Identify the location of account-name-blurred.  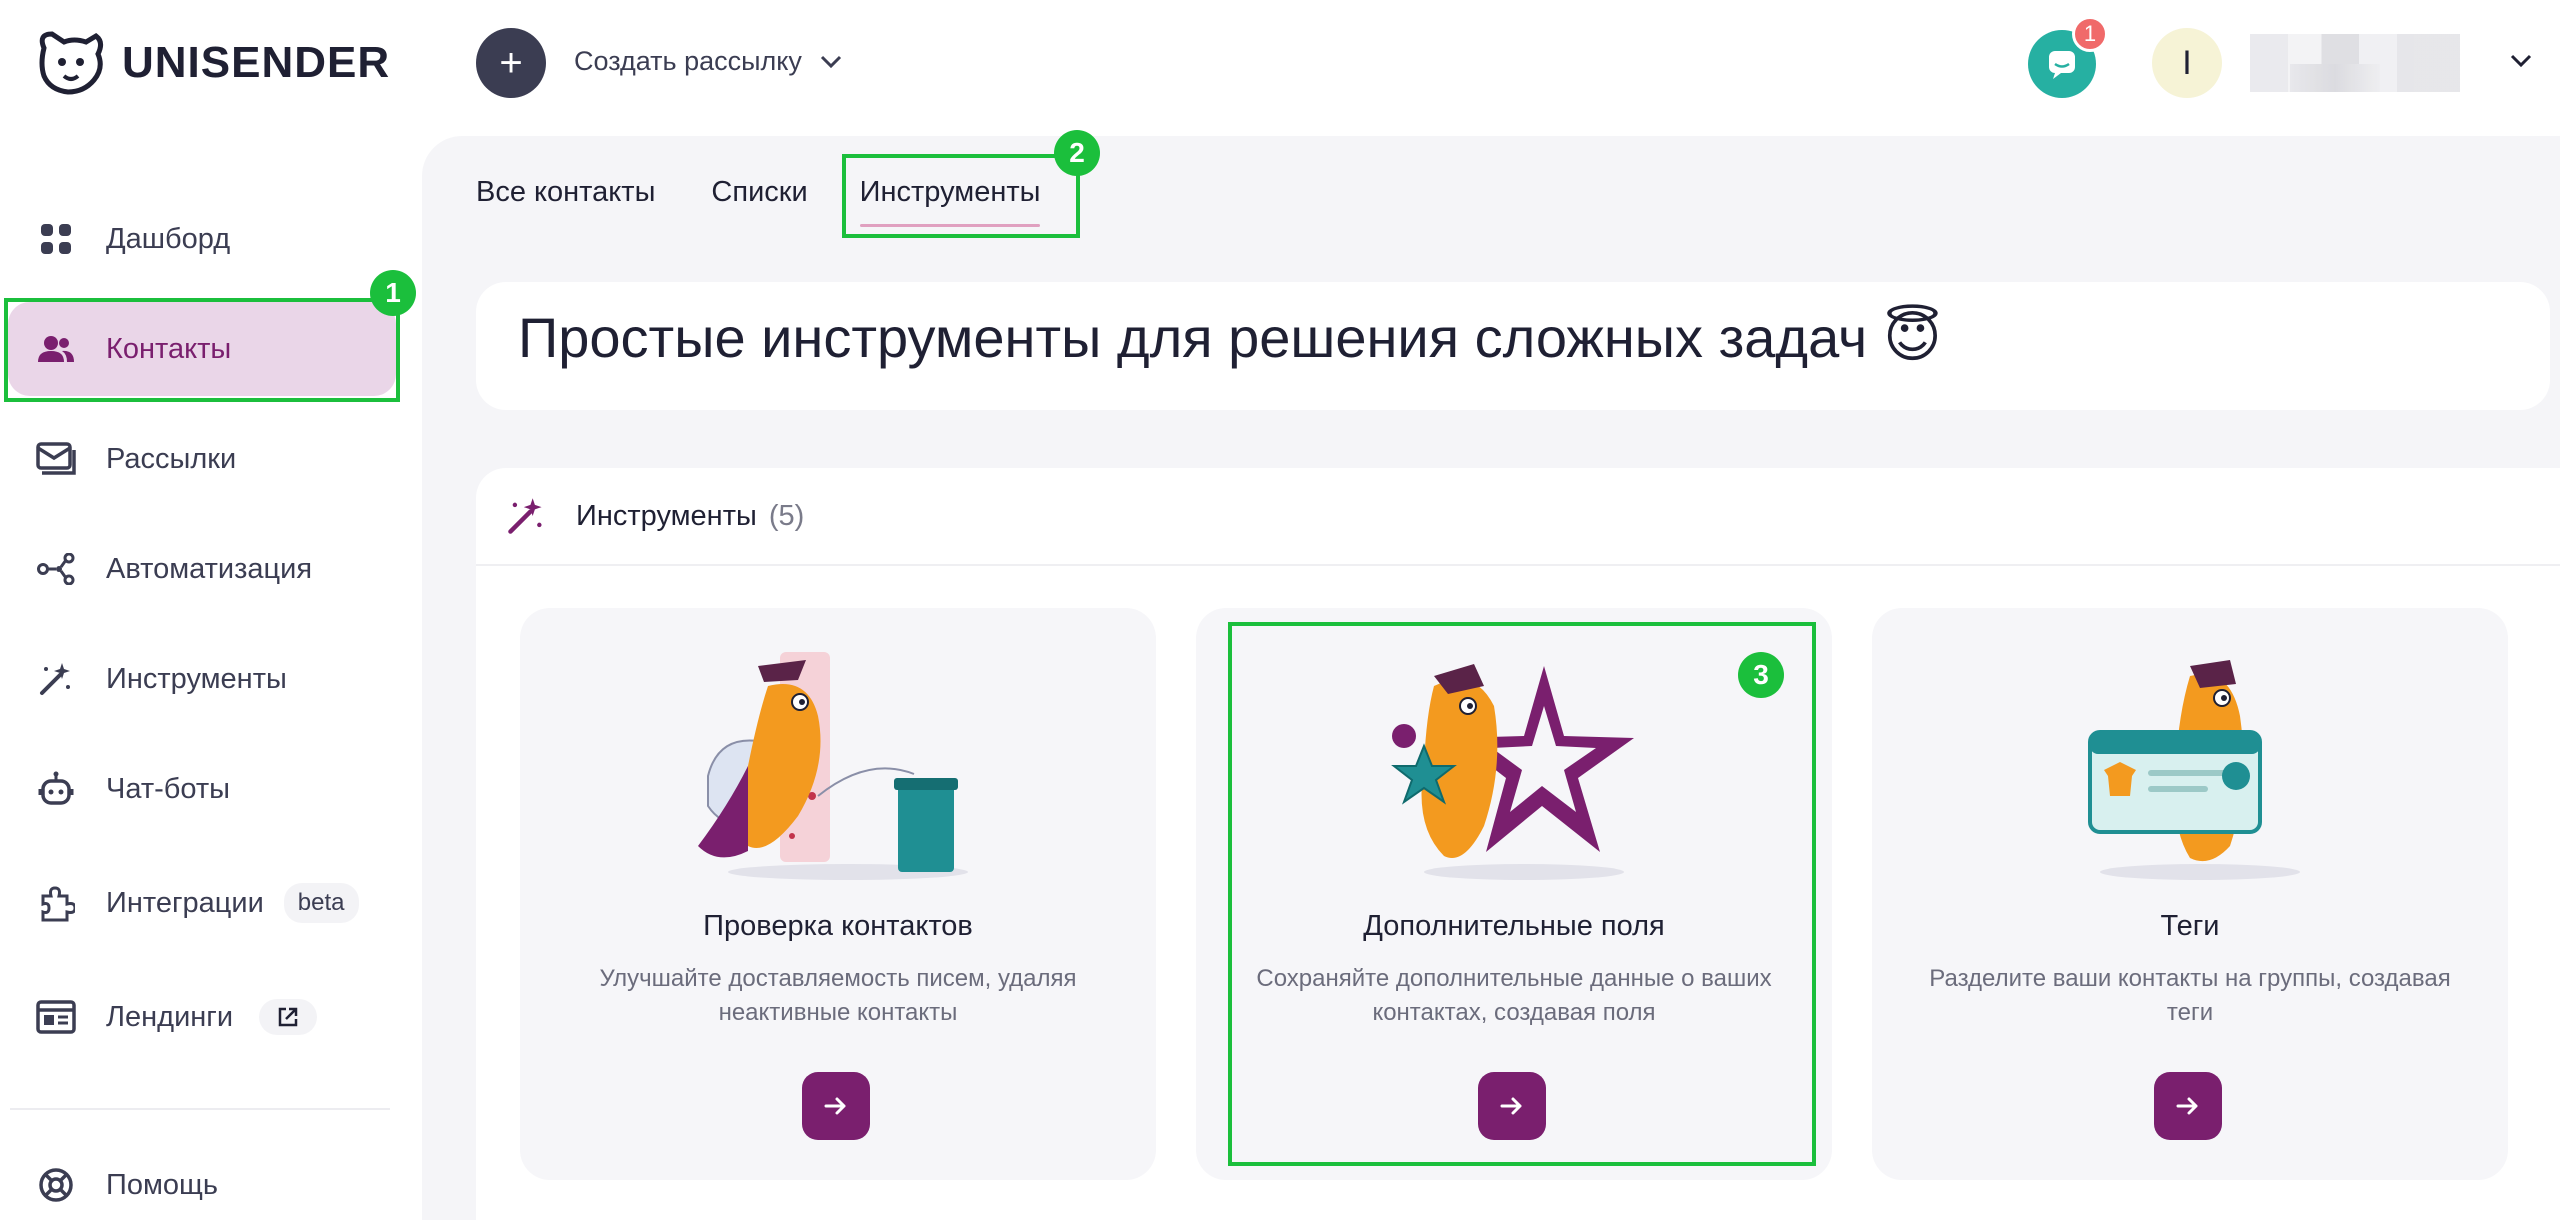
(2355, 63).